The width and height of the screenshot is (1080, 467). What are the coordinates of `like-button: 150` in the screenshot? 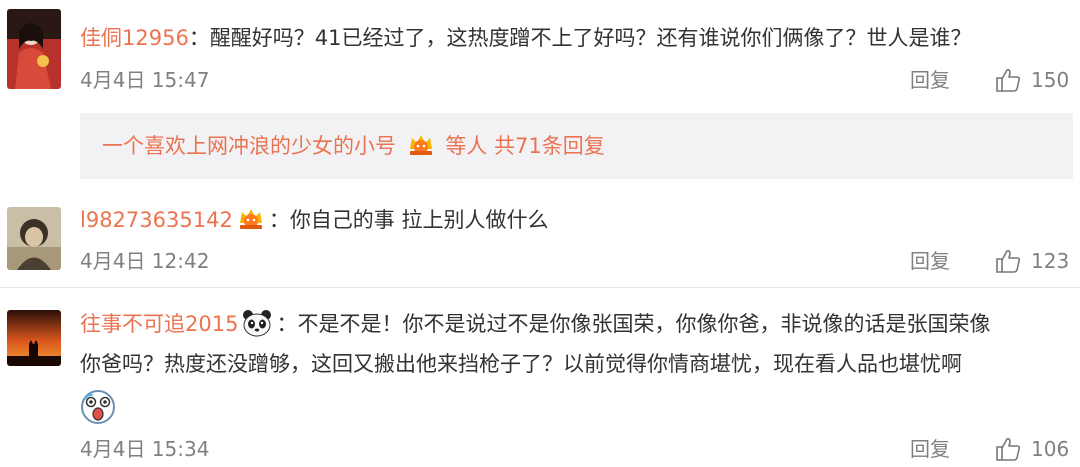 It's located at (1032, 80).